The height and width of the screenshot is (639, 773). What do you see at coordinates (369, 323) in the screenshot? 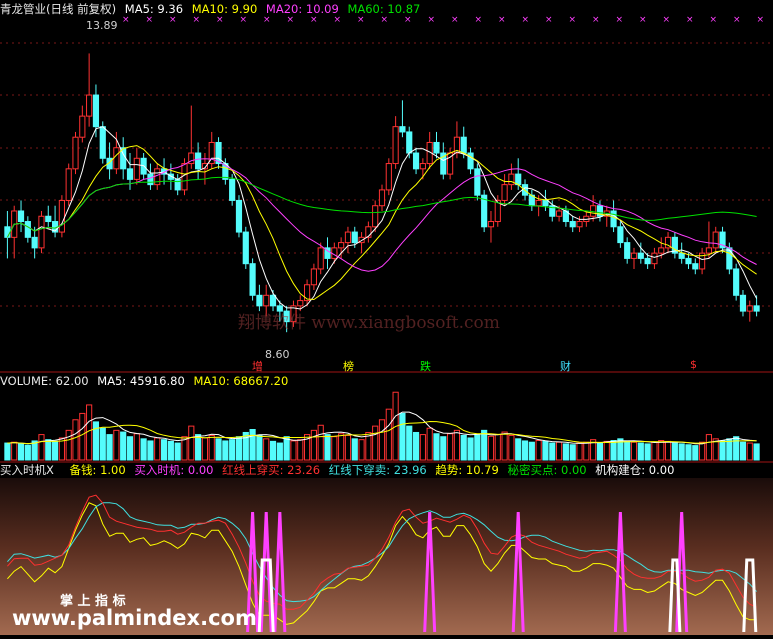
I see `watermark: 翔博软件 www.xiangbosoft.com` at bounding box center [369, 323].